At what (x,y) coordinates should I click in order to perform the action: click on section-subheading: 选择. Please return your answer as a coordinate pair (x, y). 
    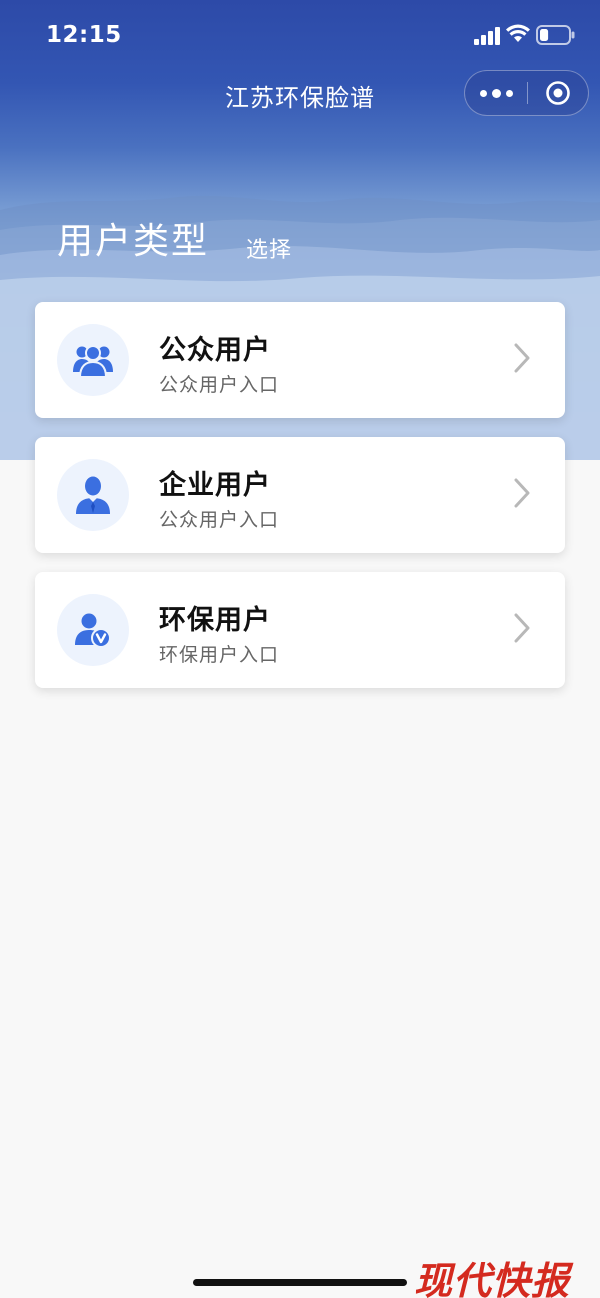
    Looking at the image, I should click on (269, 250).